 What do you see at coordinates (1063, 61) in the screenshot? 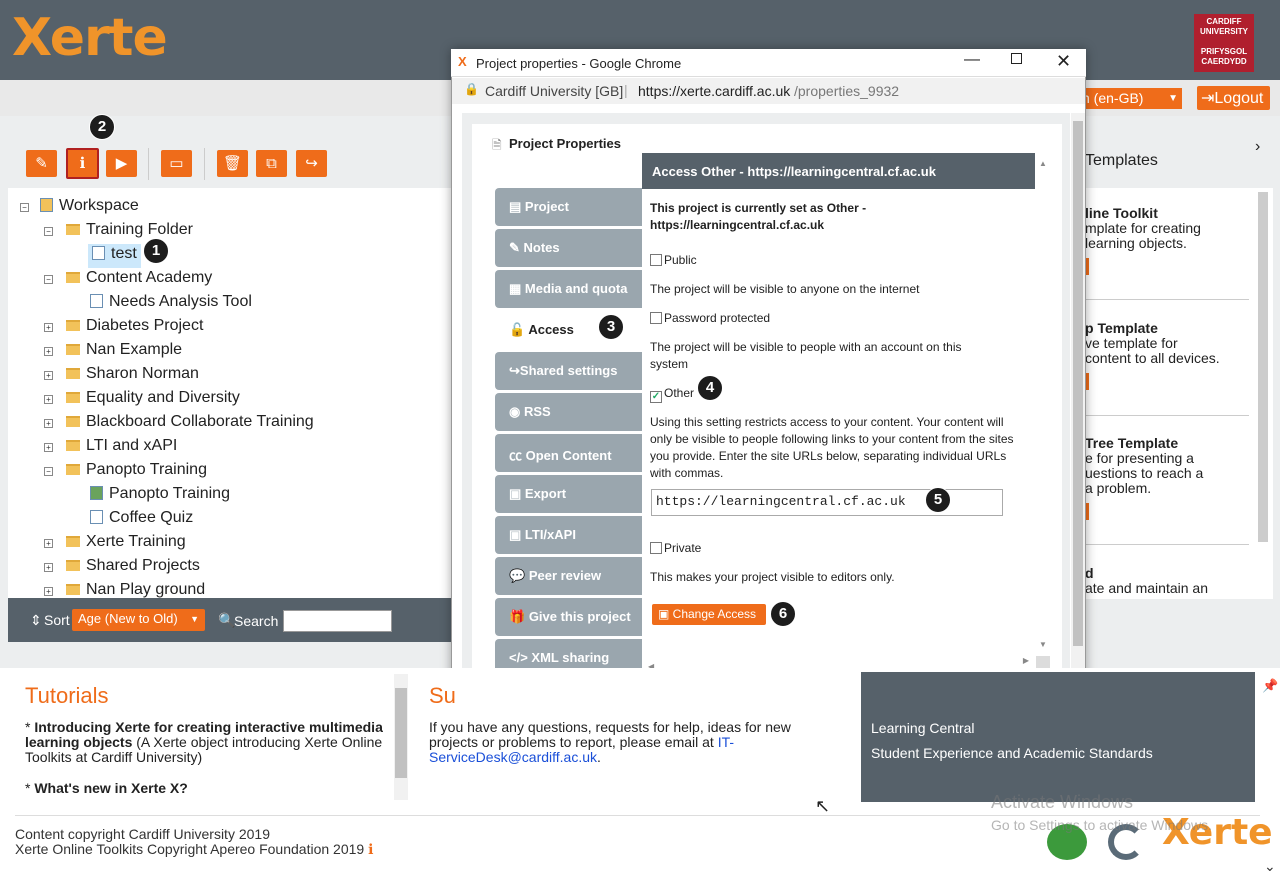
I see `close-icon: ✕` at bounding box center [1063, 61].